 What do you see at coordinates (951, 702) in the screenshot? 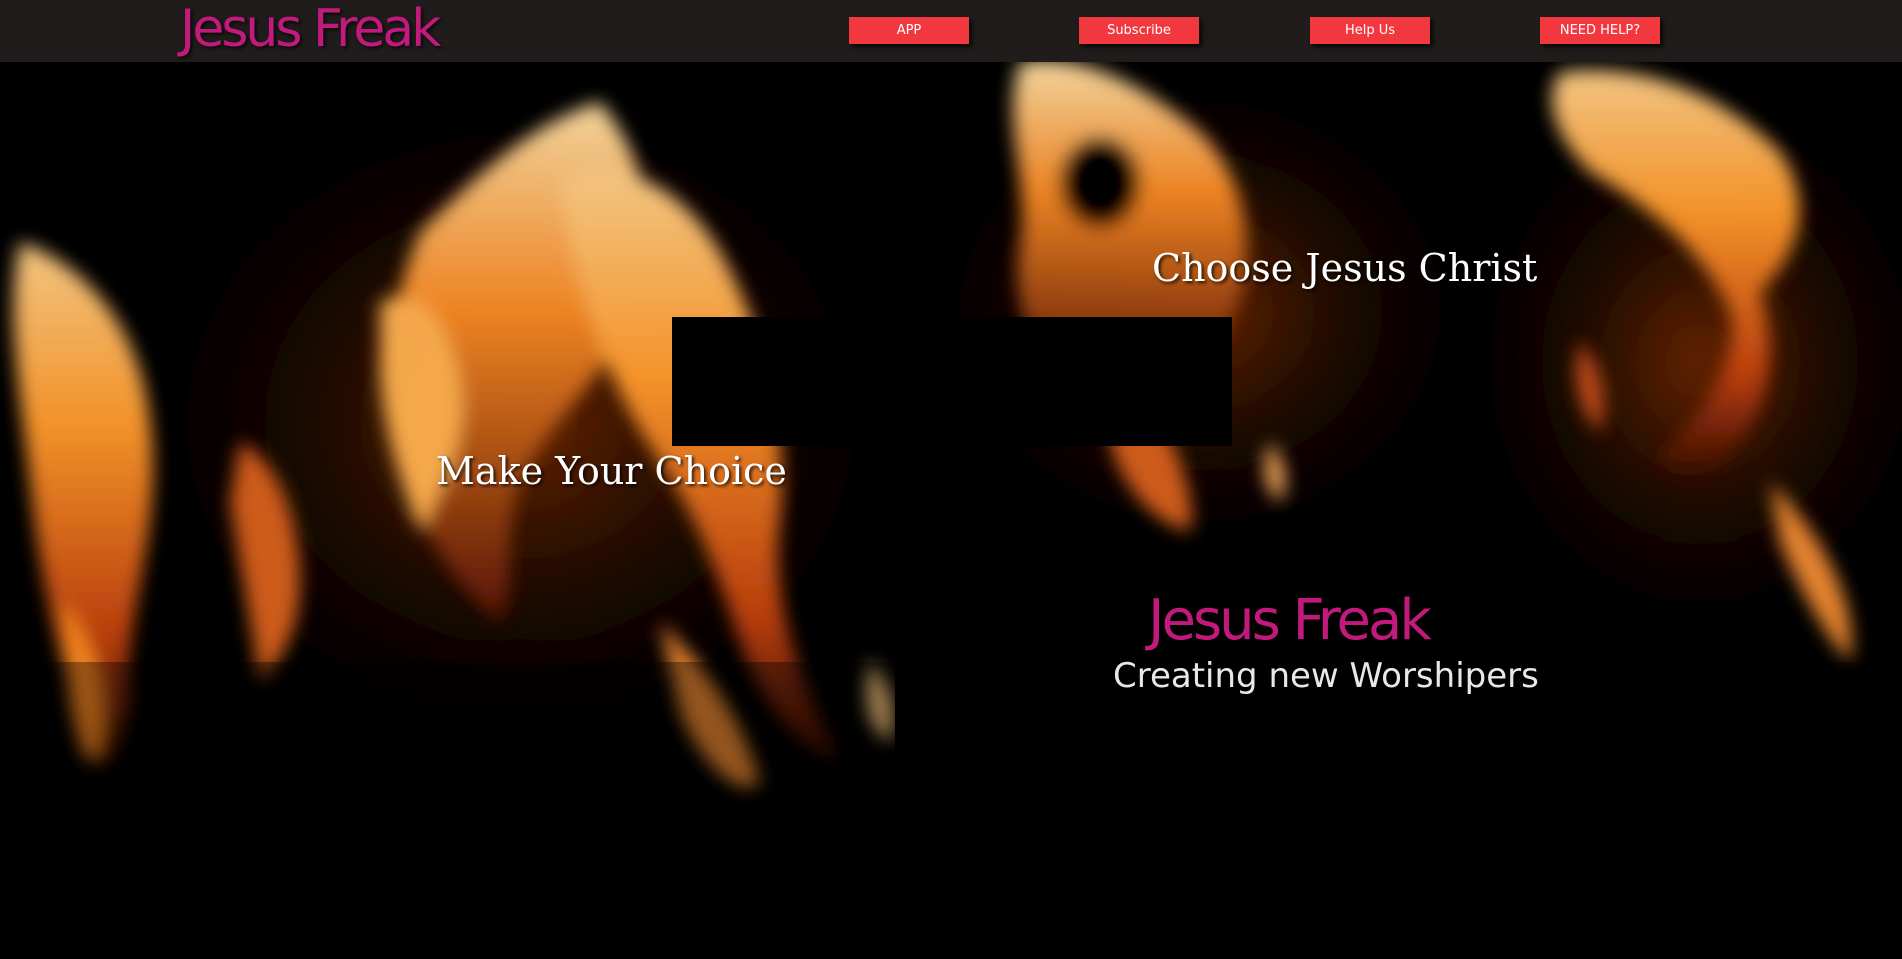
I see `cross-vertical-bar` at bounding box center [951, 702].